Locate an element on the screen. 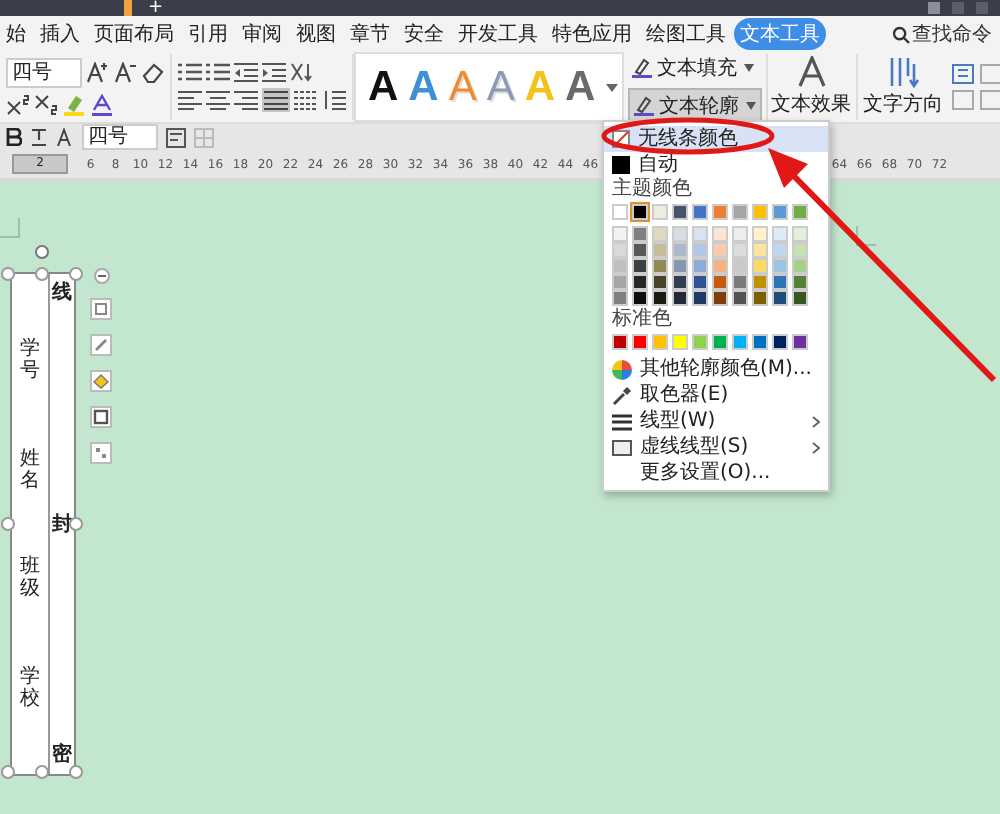 The height and width of the screenshot is (814, 1000). text-tool-button: 文本填充 is located at coordinates (694, 67).